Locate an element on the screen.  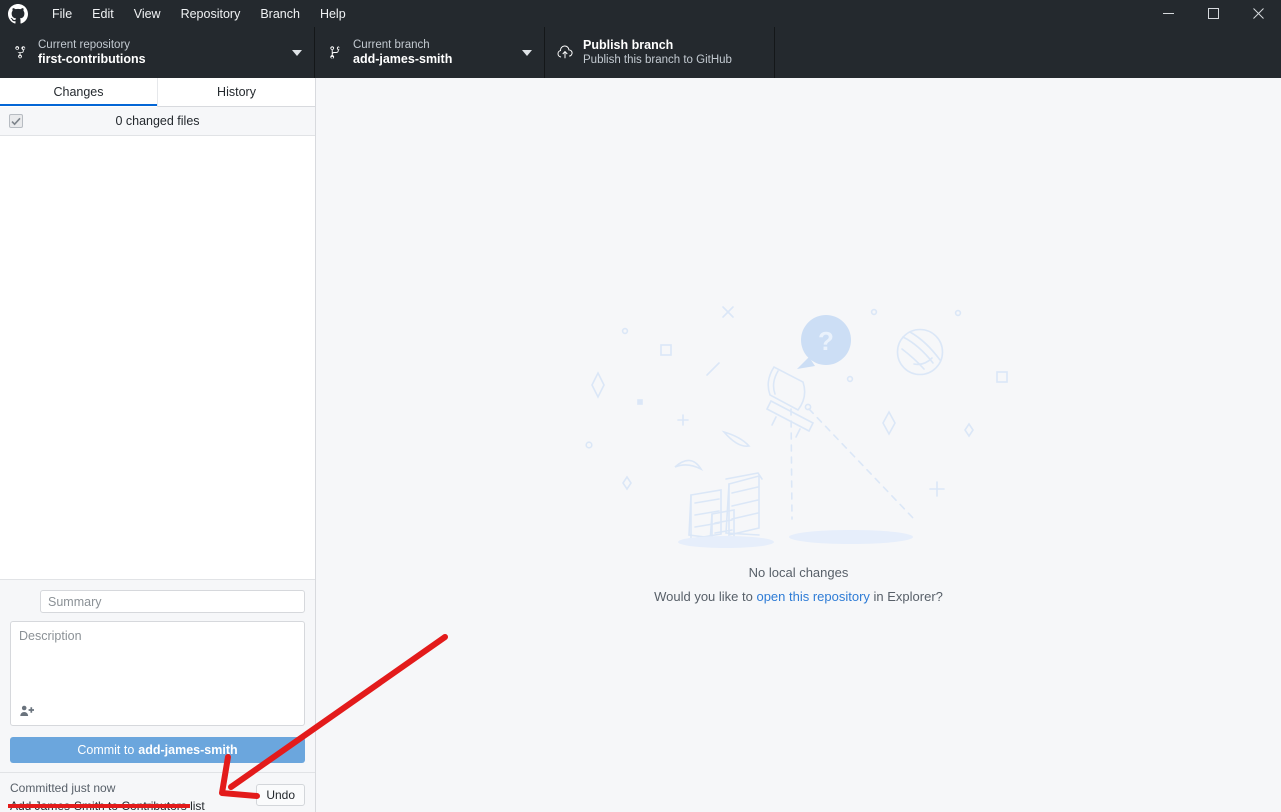
menu-item-file: File is located at coordinates (62, 13).